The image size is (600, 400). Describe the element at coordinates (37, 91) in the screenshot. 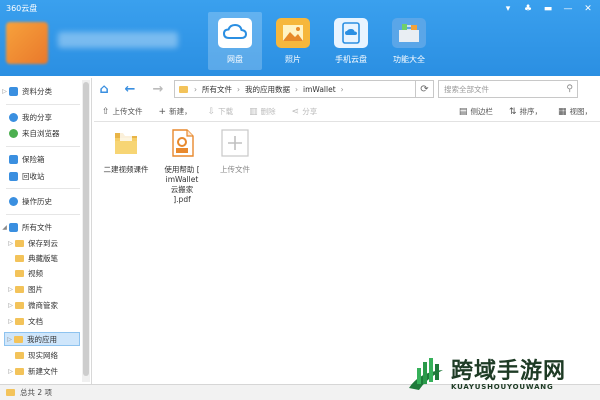

I see `sidebar-item-label: 资料分类` at that location.